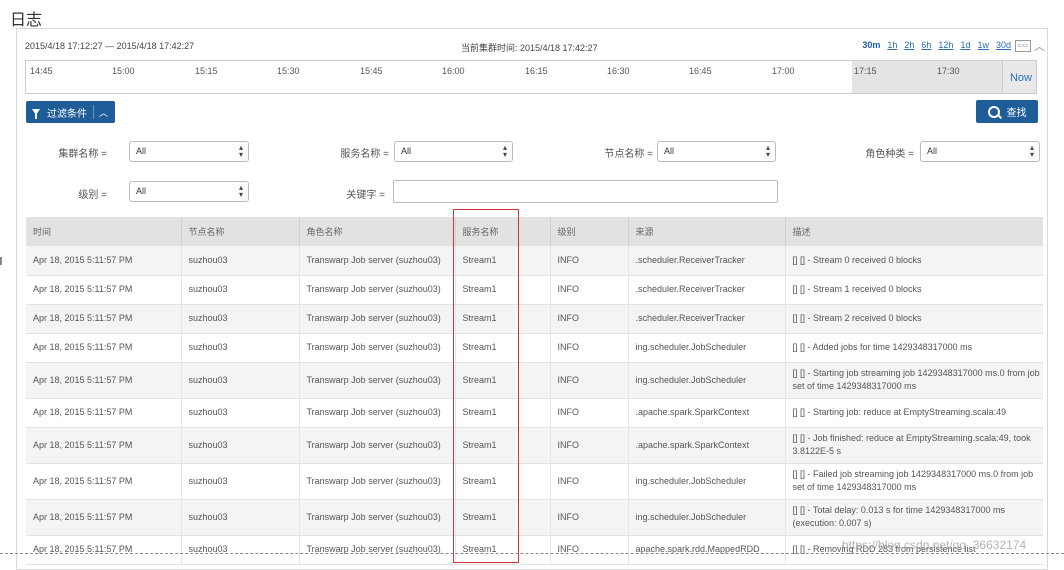  What do you see at coordinates (618, 71) in the screenshot?
I see `timeline-tick: 16:30` at bounding box center [618, 71].